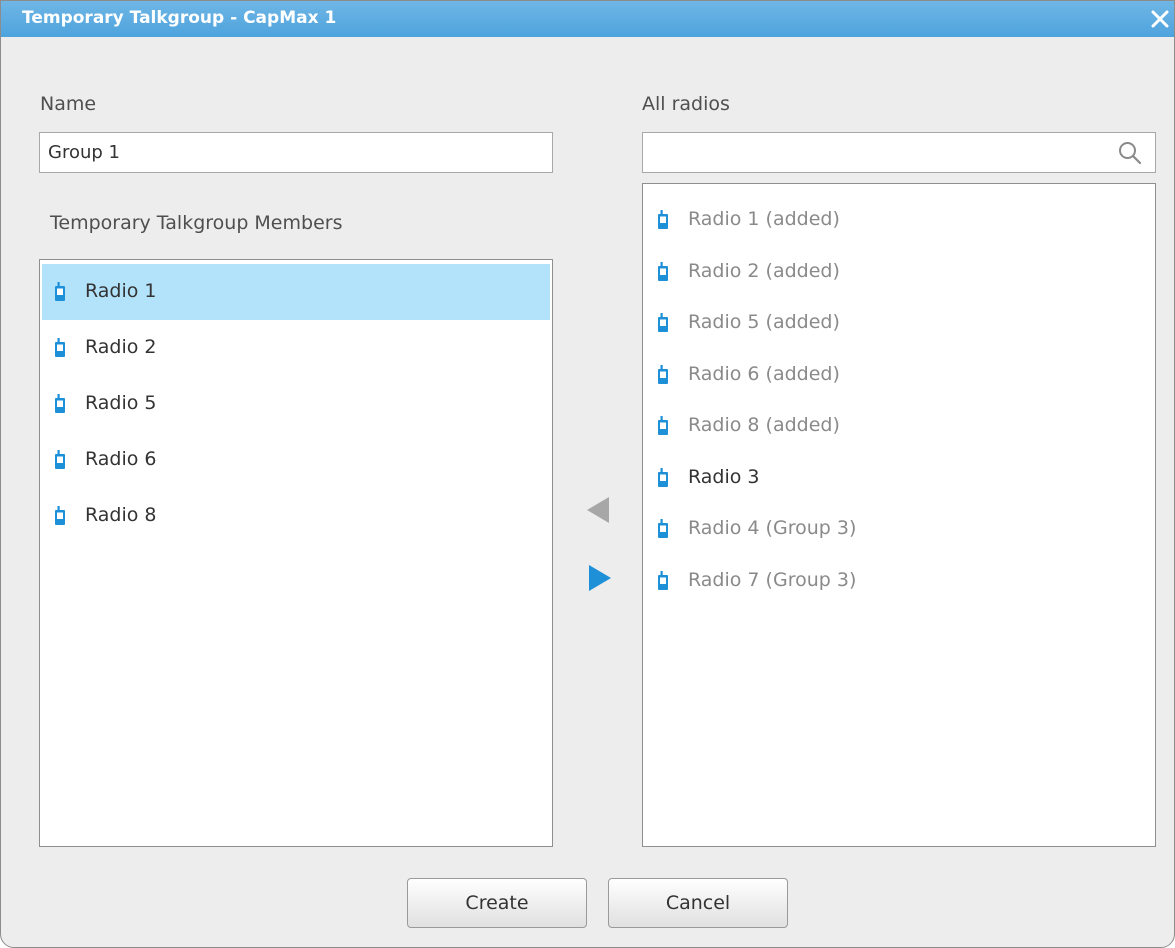 Image resolution: width=1175 pixels, height=948 pixels. What do you see at coordinates (121, 347) in the screenshot?
I see `member-item-label: Radio 2` at bounding box center [121, 347].